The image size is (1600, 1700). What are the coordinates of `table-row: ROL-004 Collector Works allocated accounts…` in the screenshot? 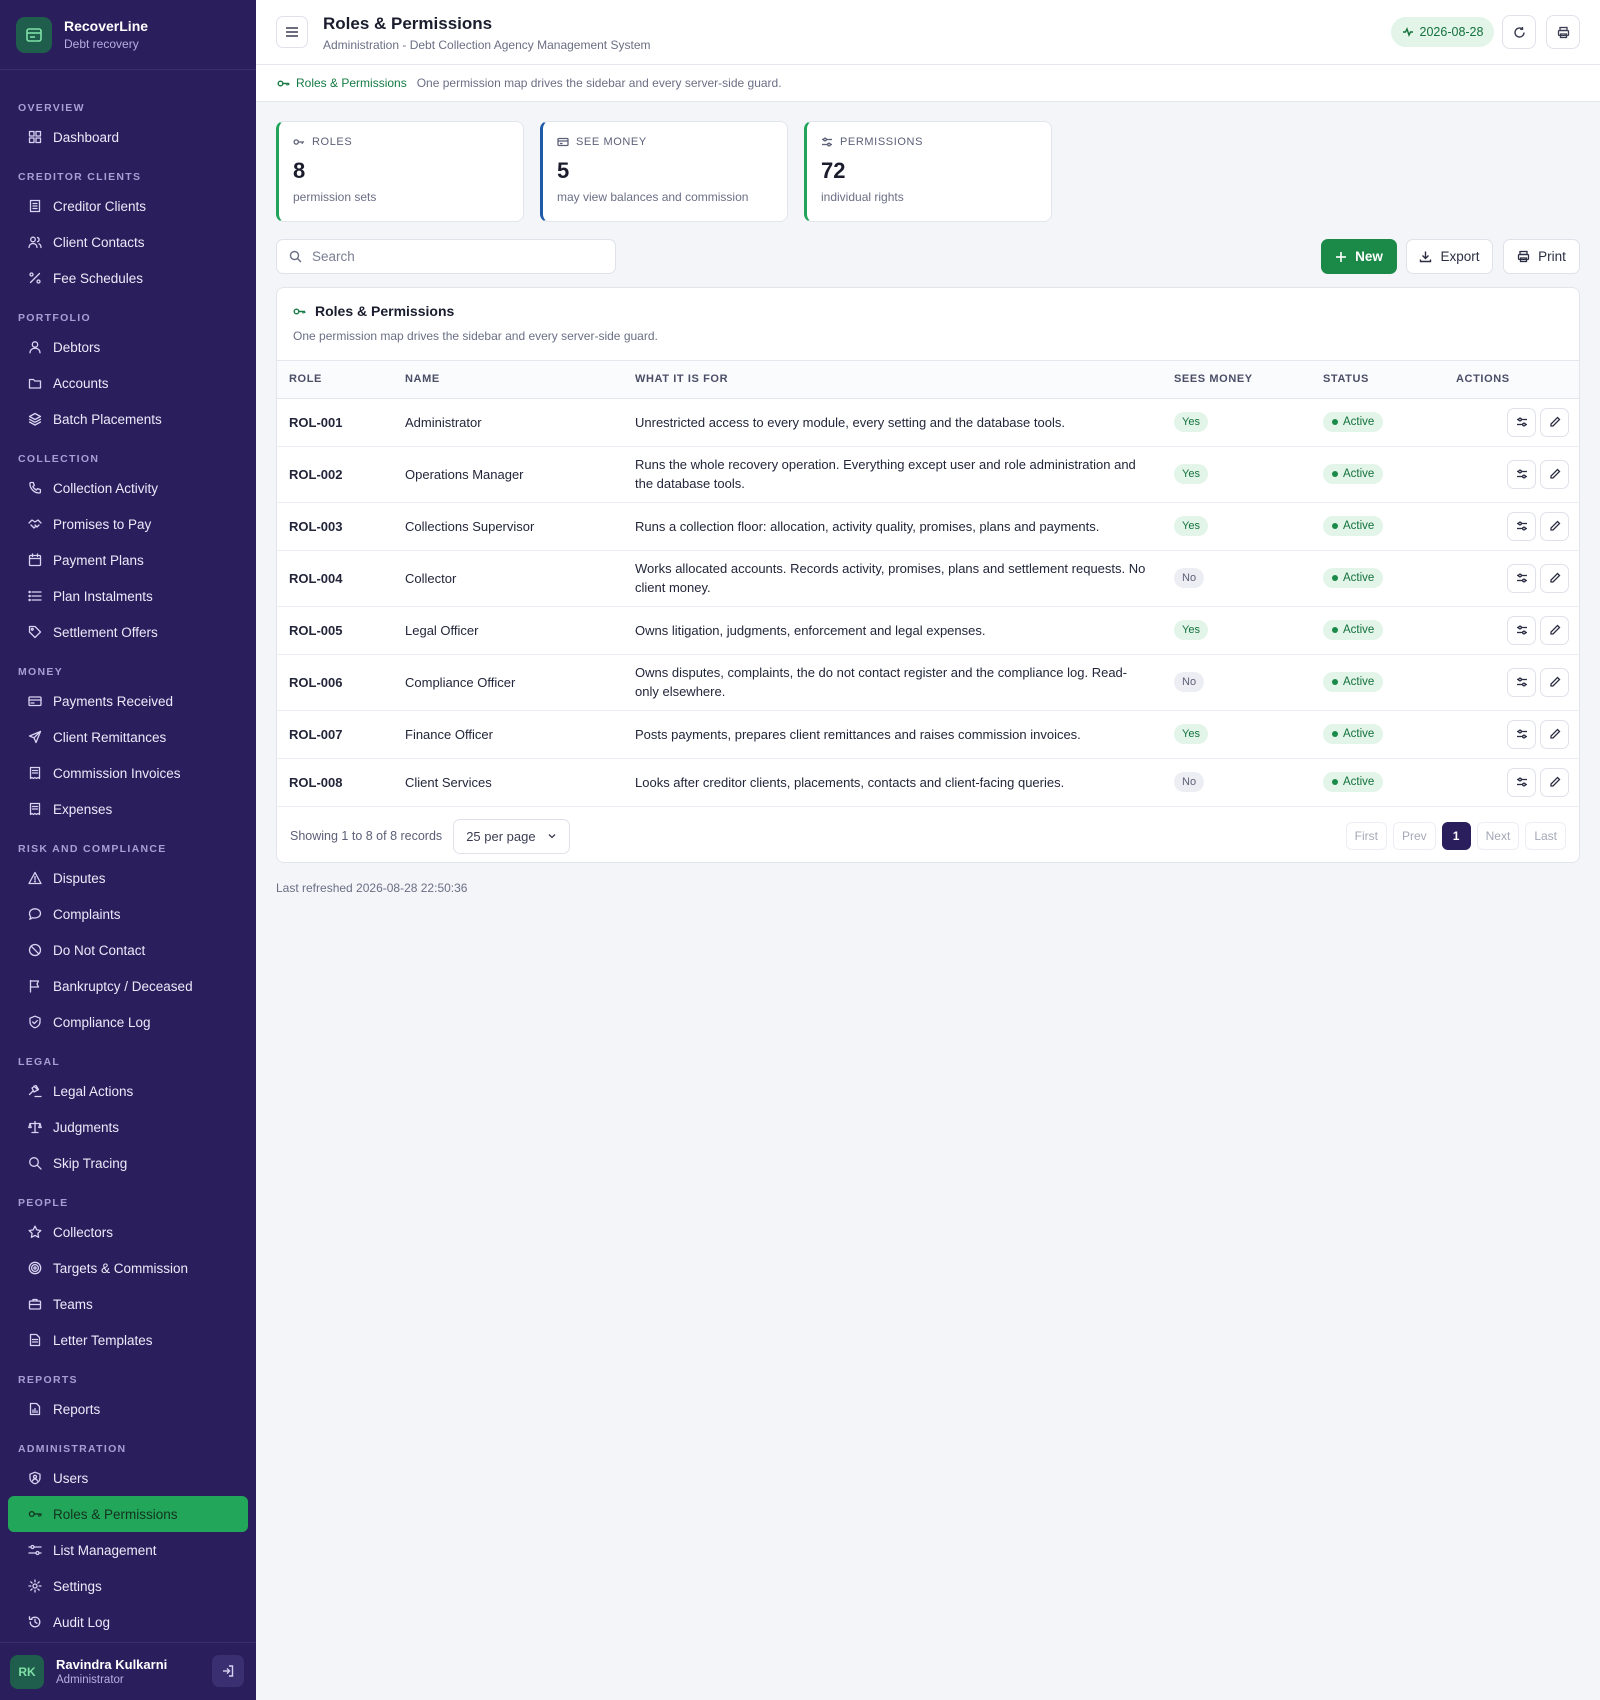 It's located at (928, 578).